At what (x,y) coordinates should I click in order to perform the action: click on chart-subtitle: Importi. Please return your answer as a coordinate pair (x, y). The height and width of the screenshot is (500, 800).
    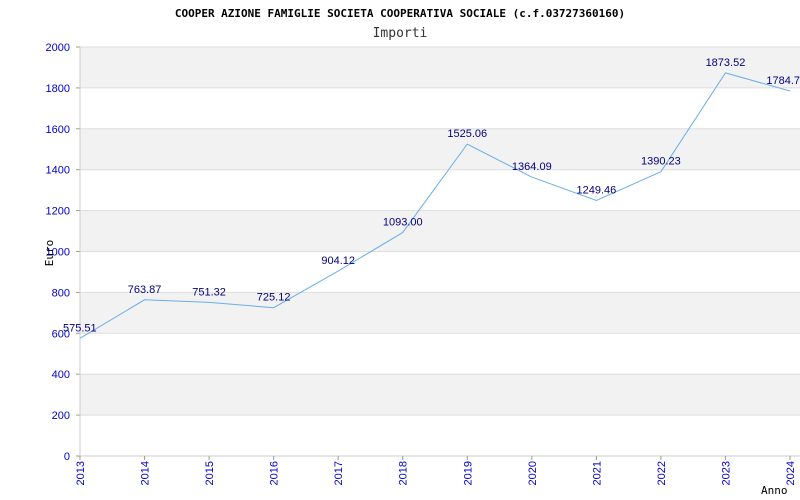
    Looking at the image, I should click on (400, 33).